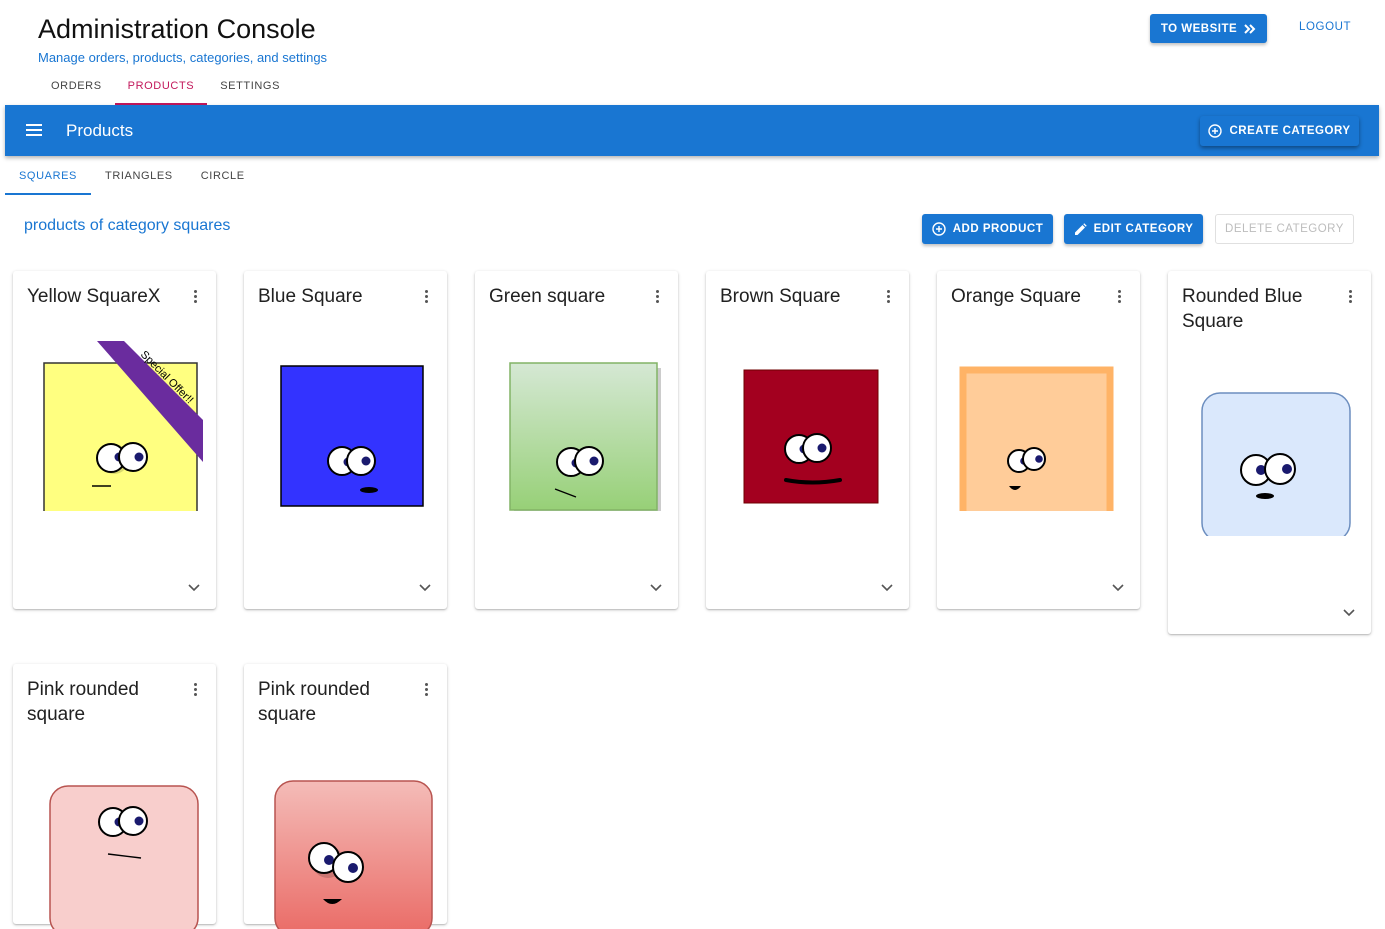 Image resolution: width=1385 pixels, height=929 pixels. I want to click on create-category-button: CREATE CATEGORY, so click(1279, 131).